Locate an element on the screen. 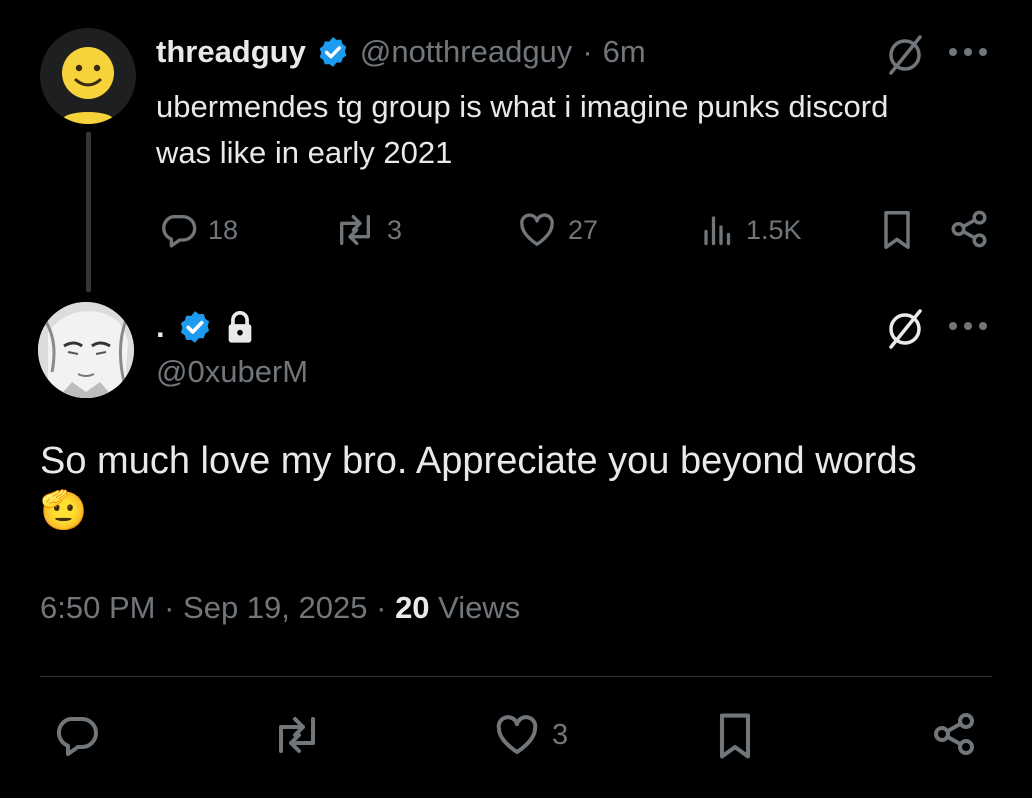 Image resolution: width=1032 pixels, height=798 pixels. parent-time-ago: 6m is located at coordinates (624, 52).